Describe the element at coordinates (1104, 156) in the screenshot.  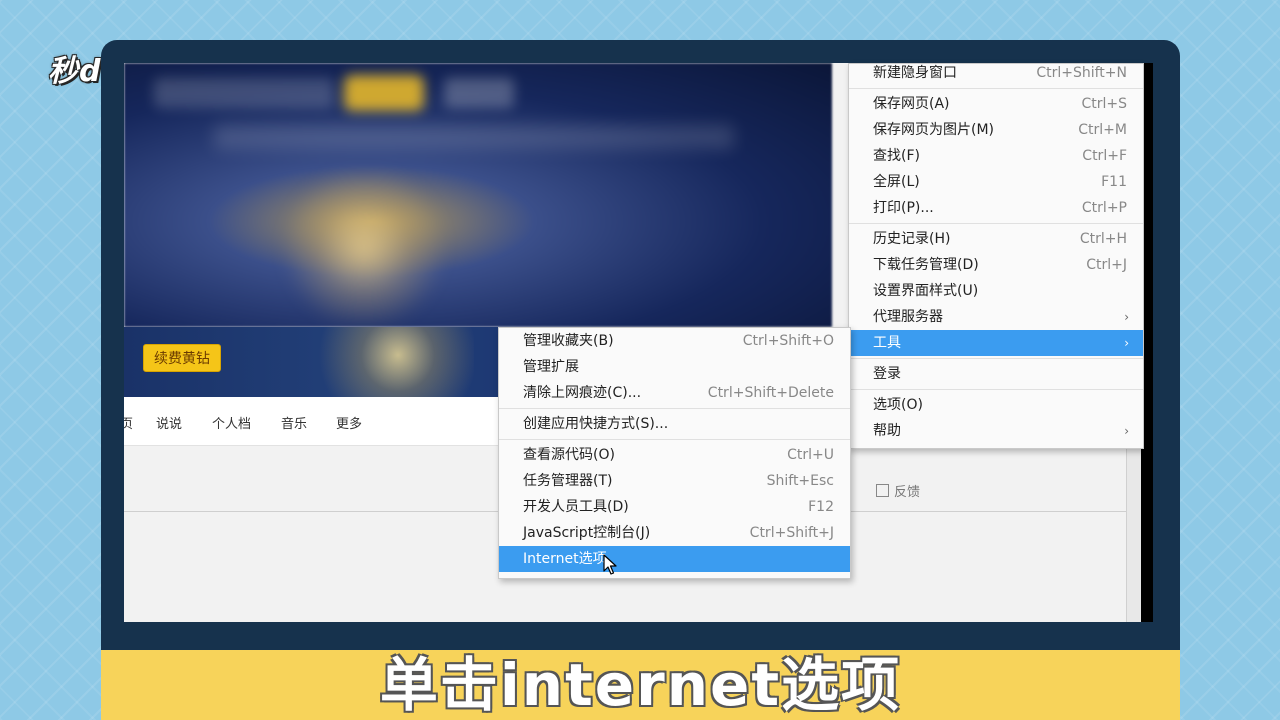
I see `menu-item-shortcut: Ctrl+F` at that location.